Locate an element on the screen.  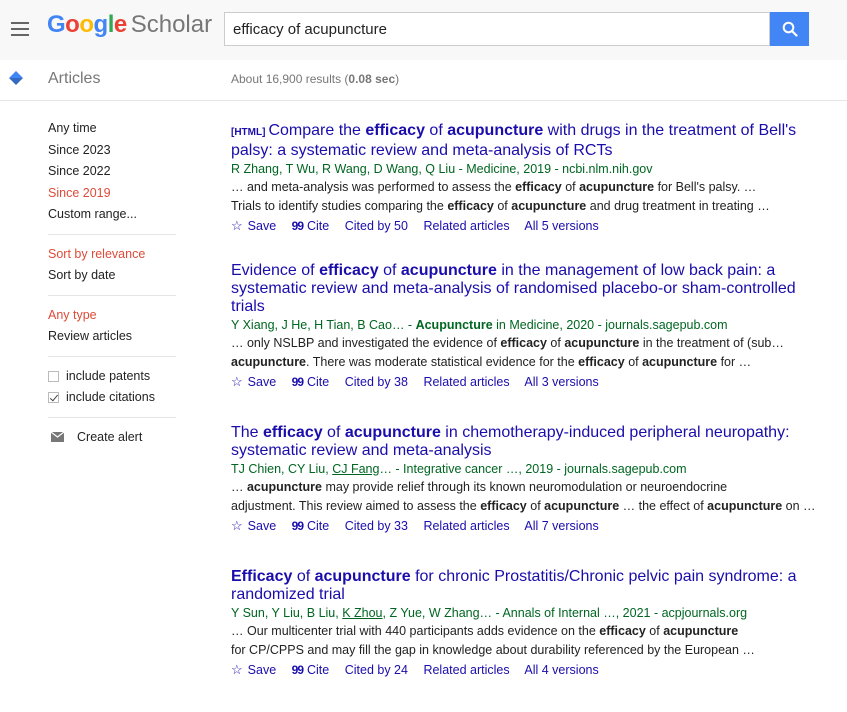
create-alert-button: Create alert is located at coordinates (112, 437).